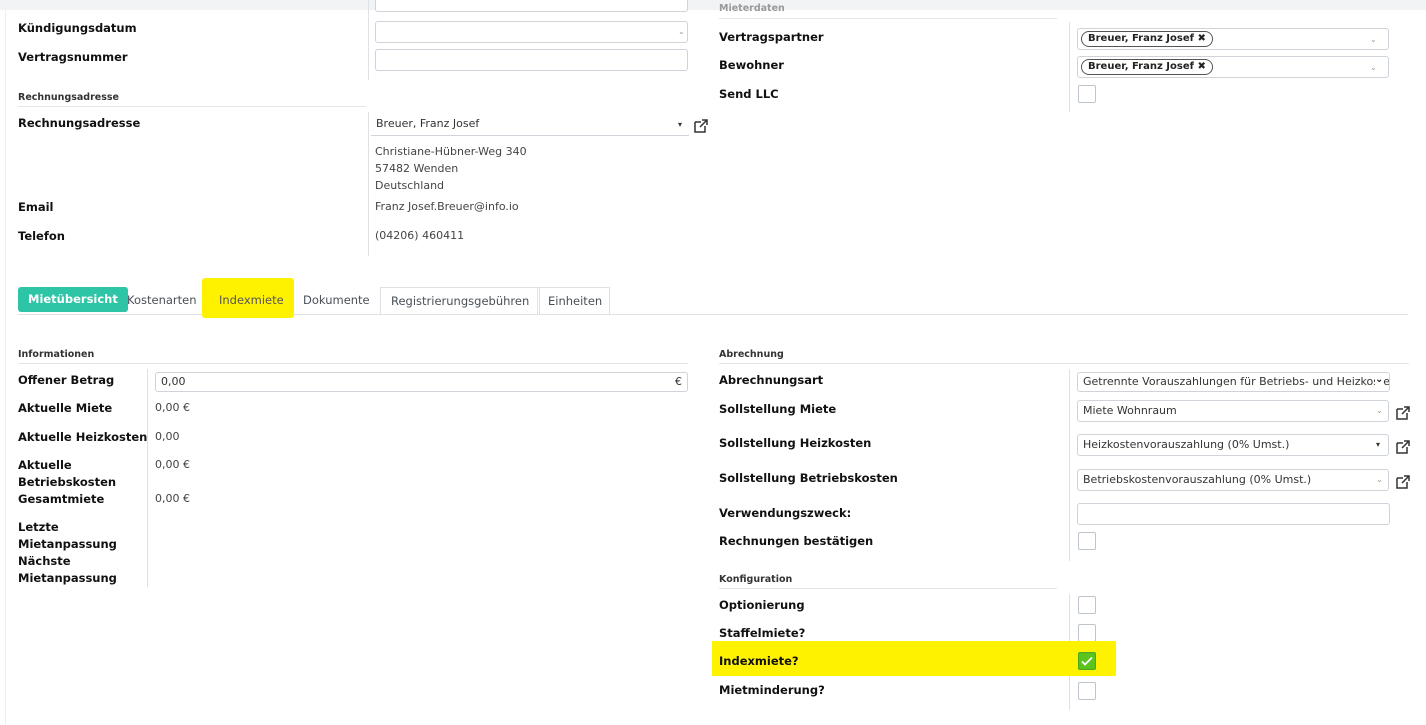 This screenshot has height=725, width=1426. I want to click on top-strip, so click(713, 5).